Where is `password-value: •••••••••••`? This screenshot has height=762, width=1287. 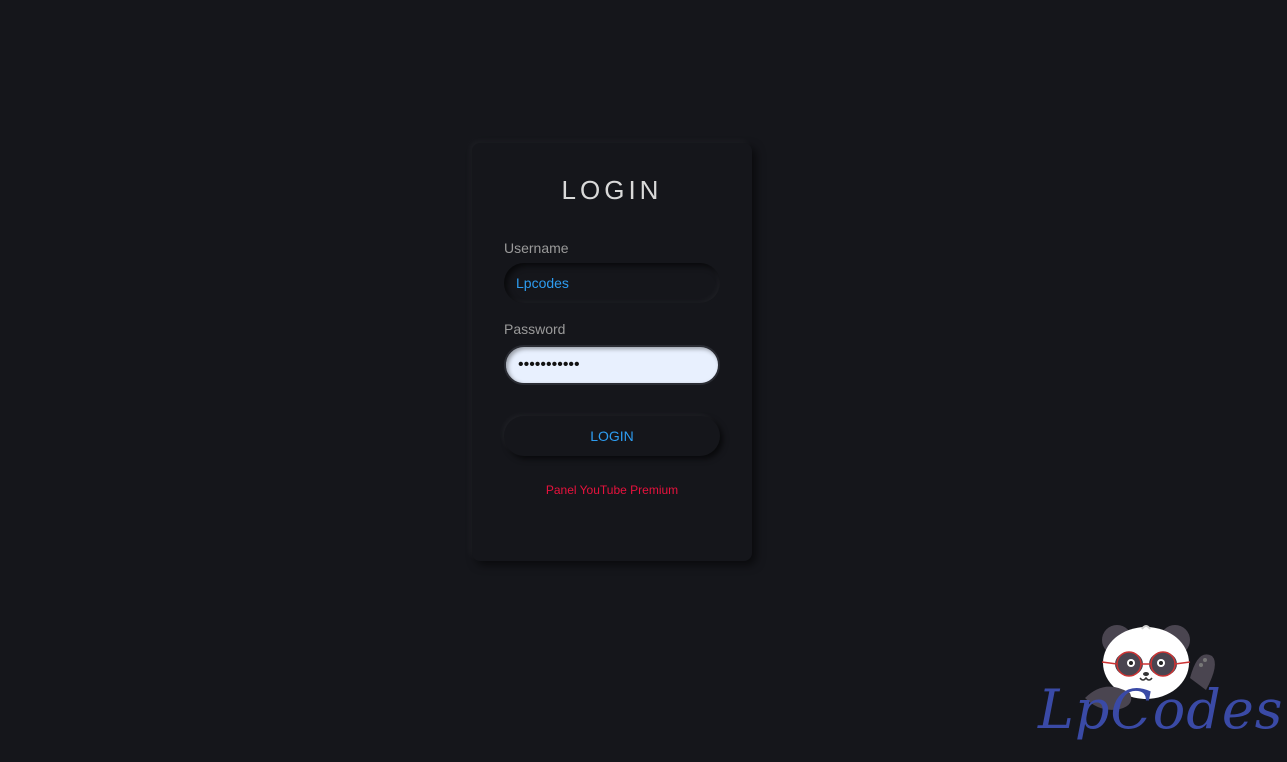 password-value: ••••••••••• is located at coordinates (549, 364).